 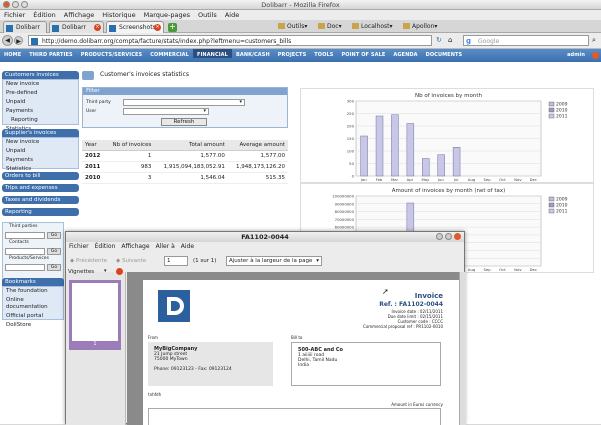 What do you see at coordinates (119, 271) in the screenshot?
I see `close-panel-icon` at bounding box center [119, 271].